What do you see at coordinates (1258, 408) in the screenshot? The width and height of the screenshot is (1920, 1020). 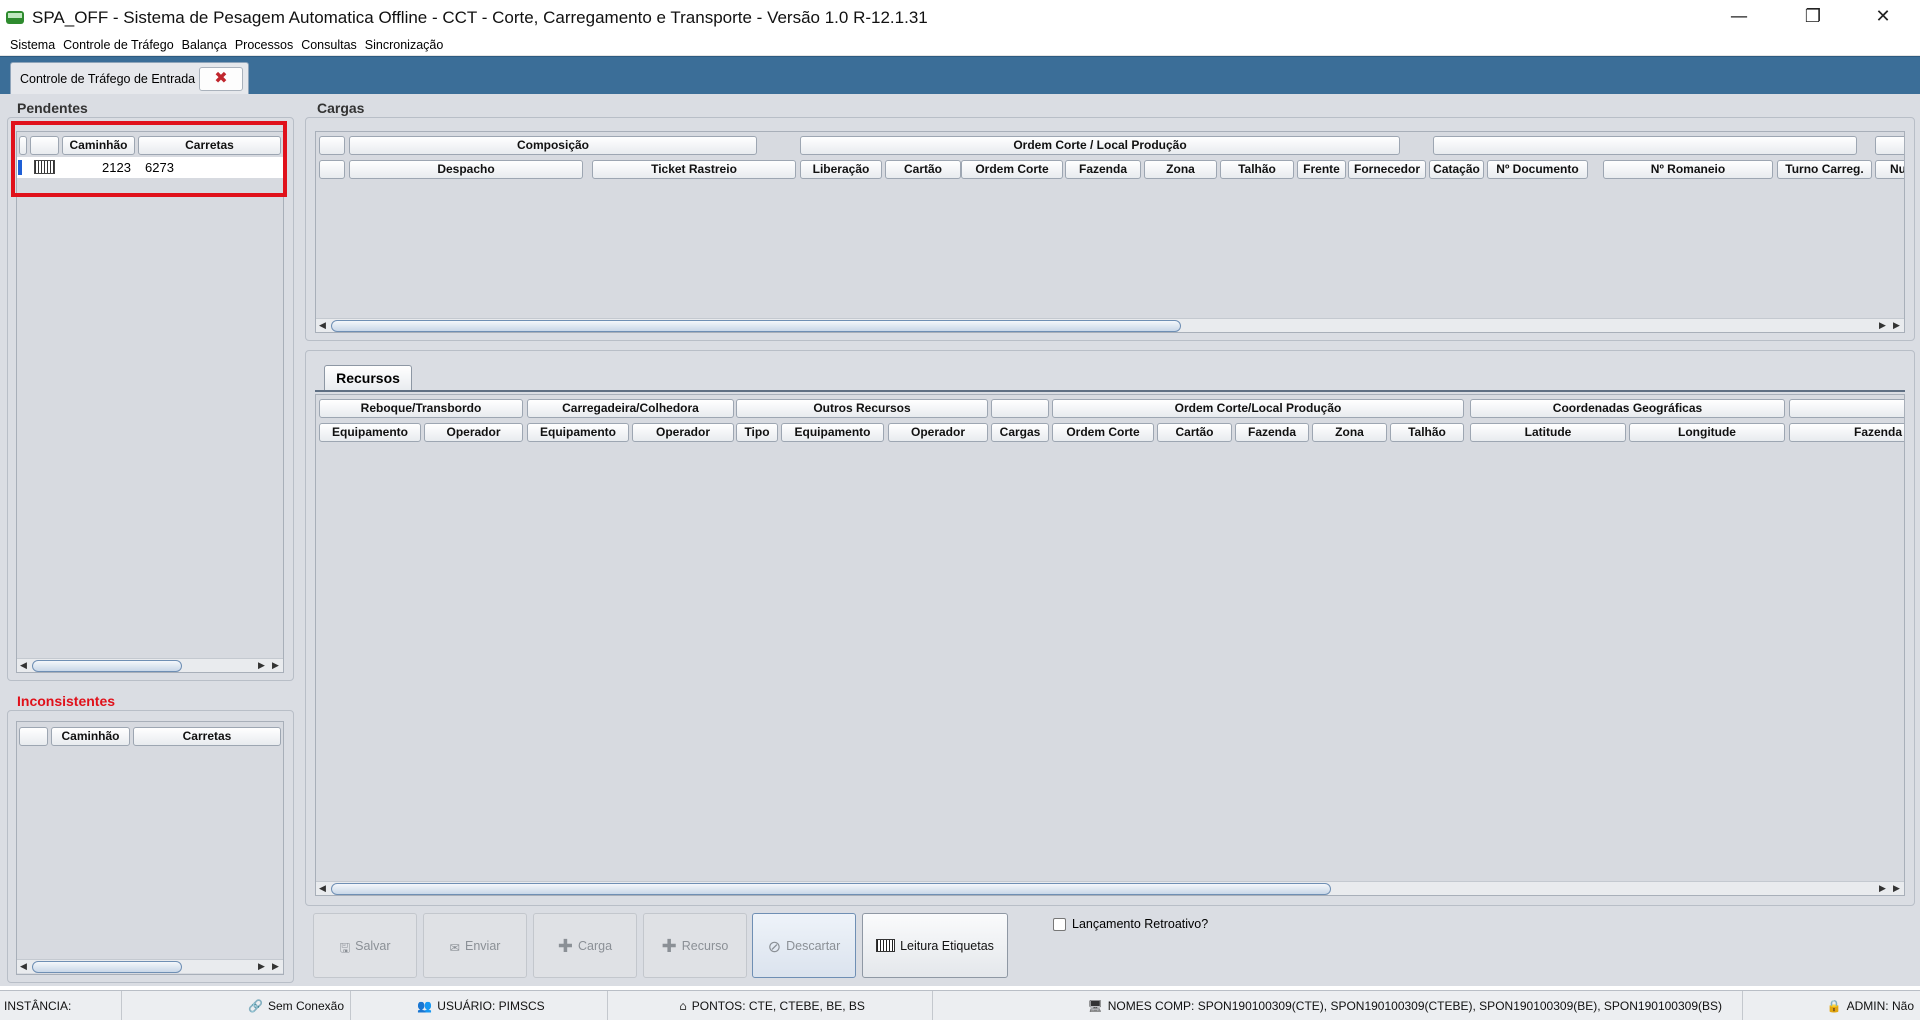 I see `recursos-group-ordem-corte: Ordem Corte/Local Produção` at bounding box center [1258, 408].